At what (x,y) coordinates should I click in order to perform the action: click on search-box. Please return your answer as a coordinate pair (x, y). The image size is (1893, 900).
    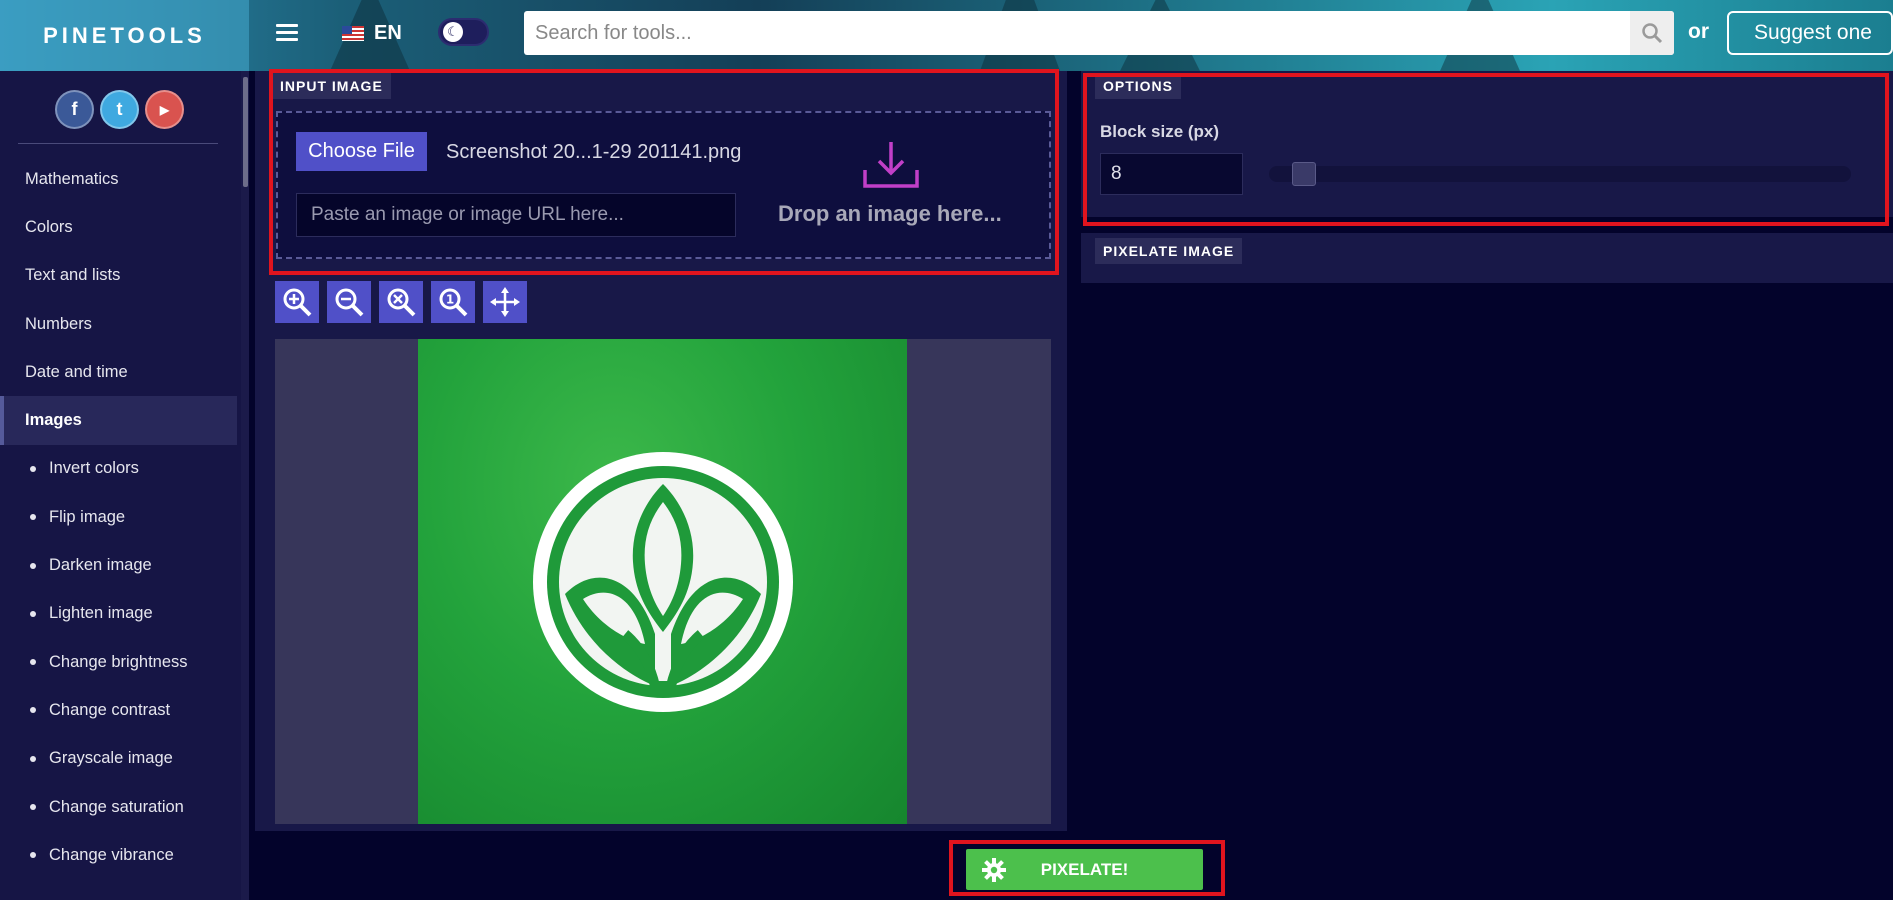
    Looking at the image, I should click on (1099, 33).